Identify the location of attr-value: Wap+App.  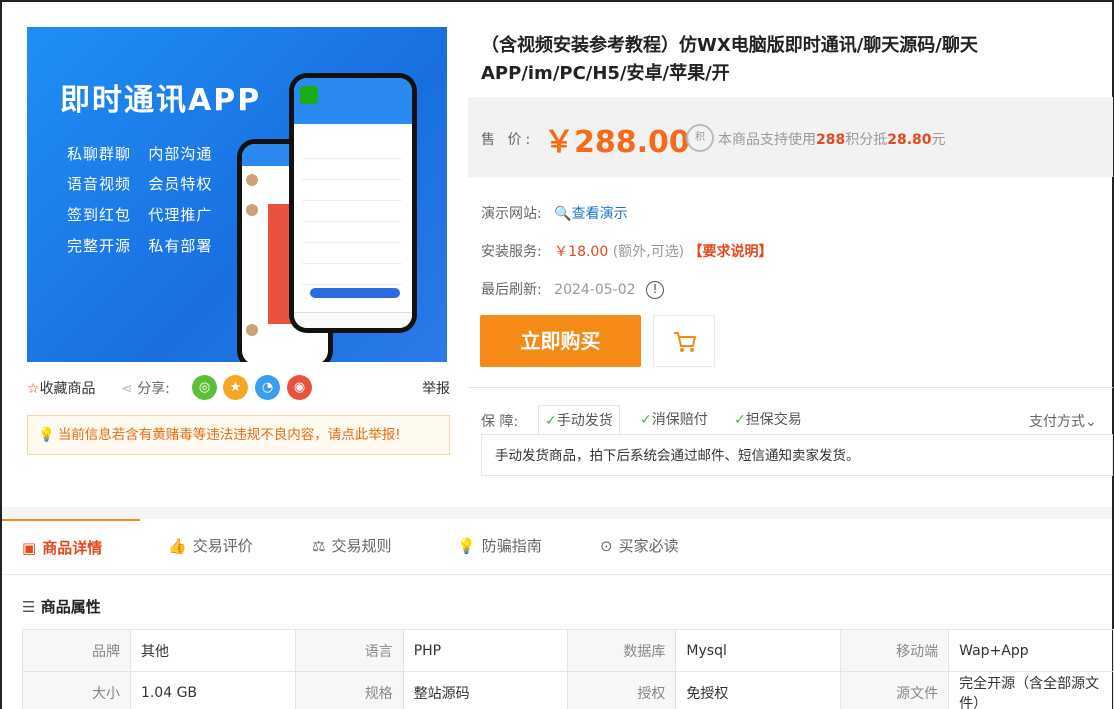
(1031, 650).